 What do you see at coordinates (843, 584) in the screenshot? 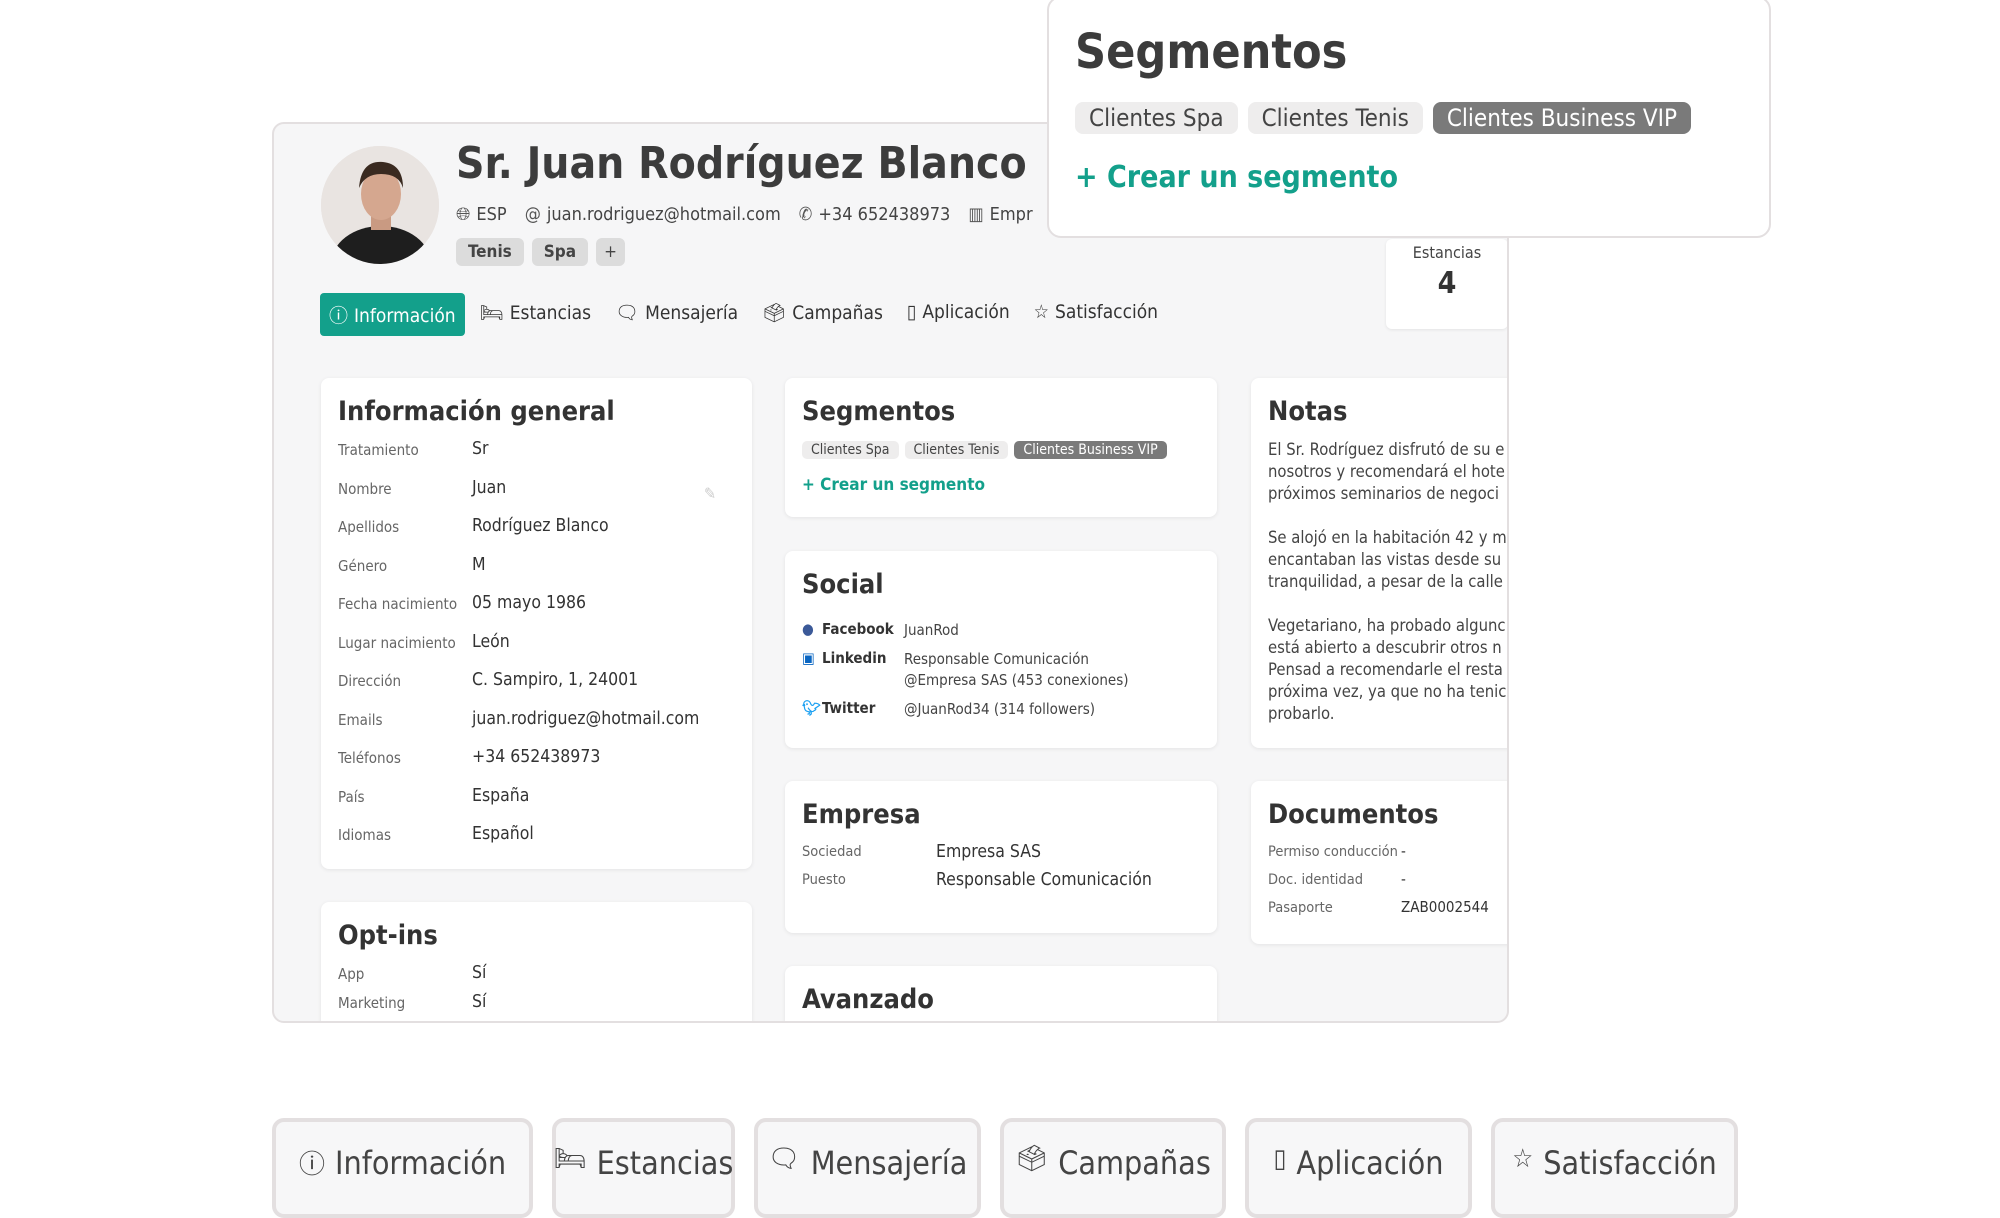
I see `card-title: Social` at bounding box center [843, 584].